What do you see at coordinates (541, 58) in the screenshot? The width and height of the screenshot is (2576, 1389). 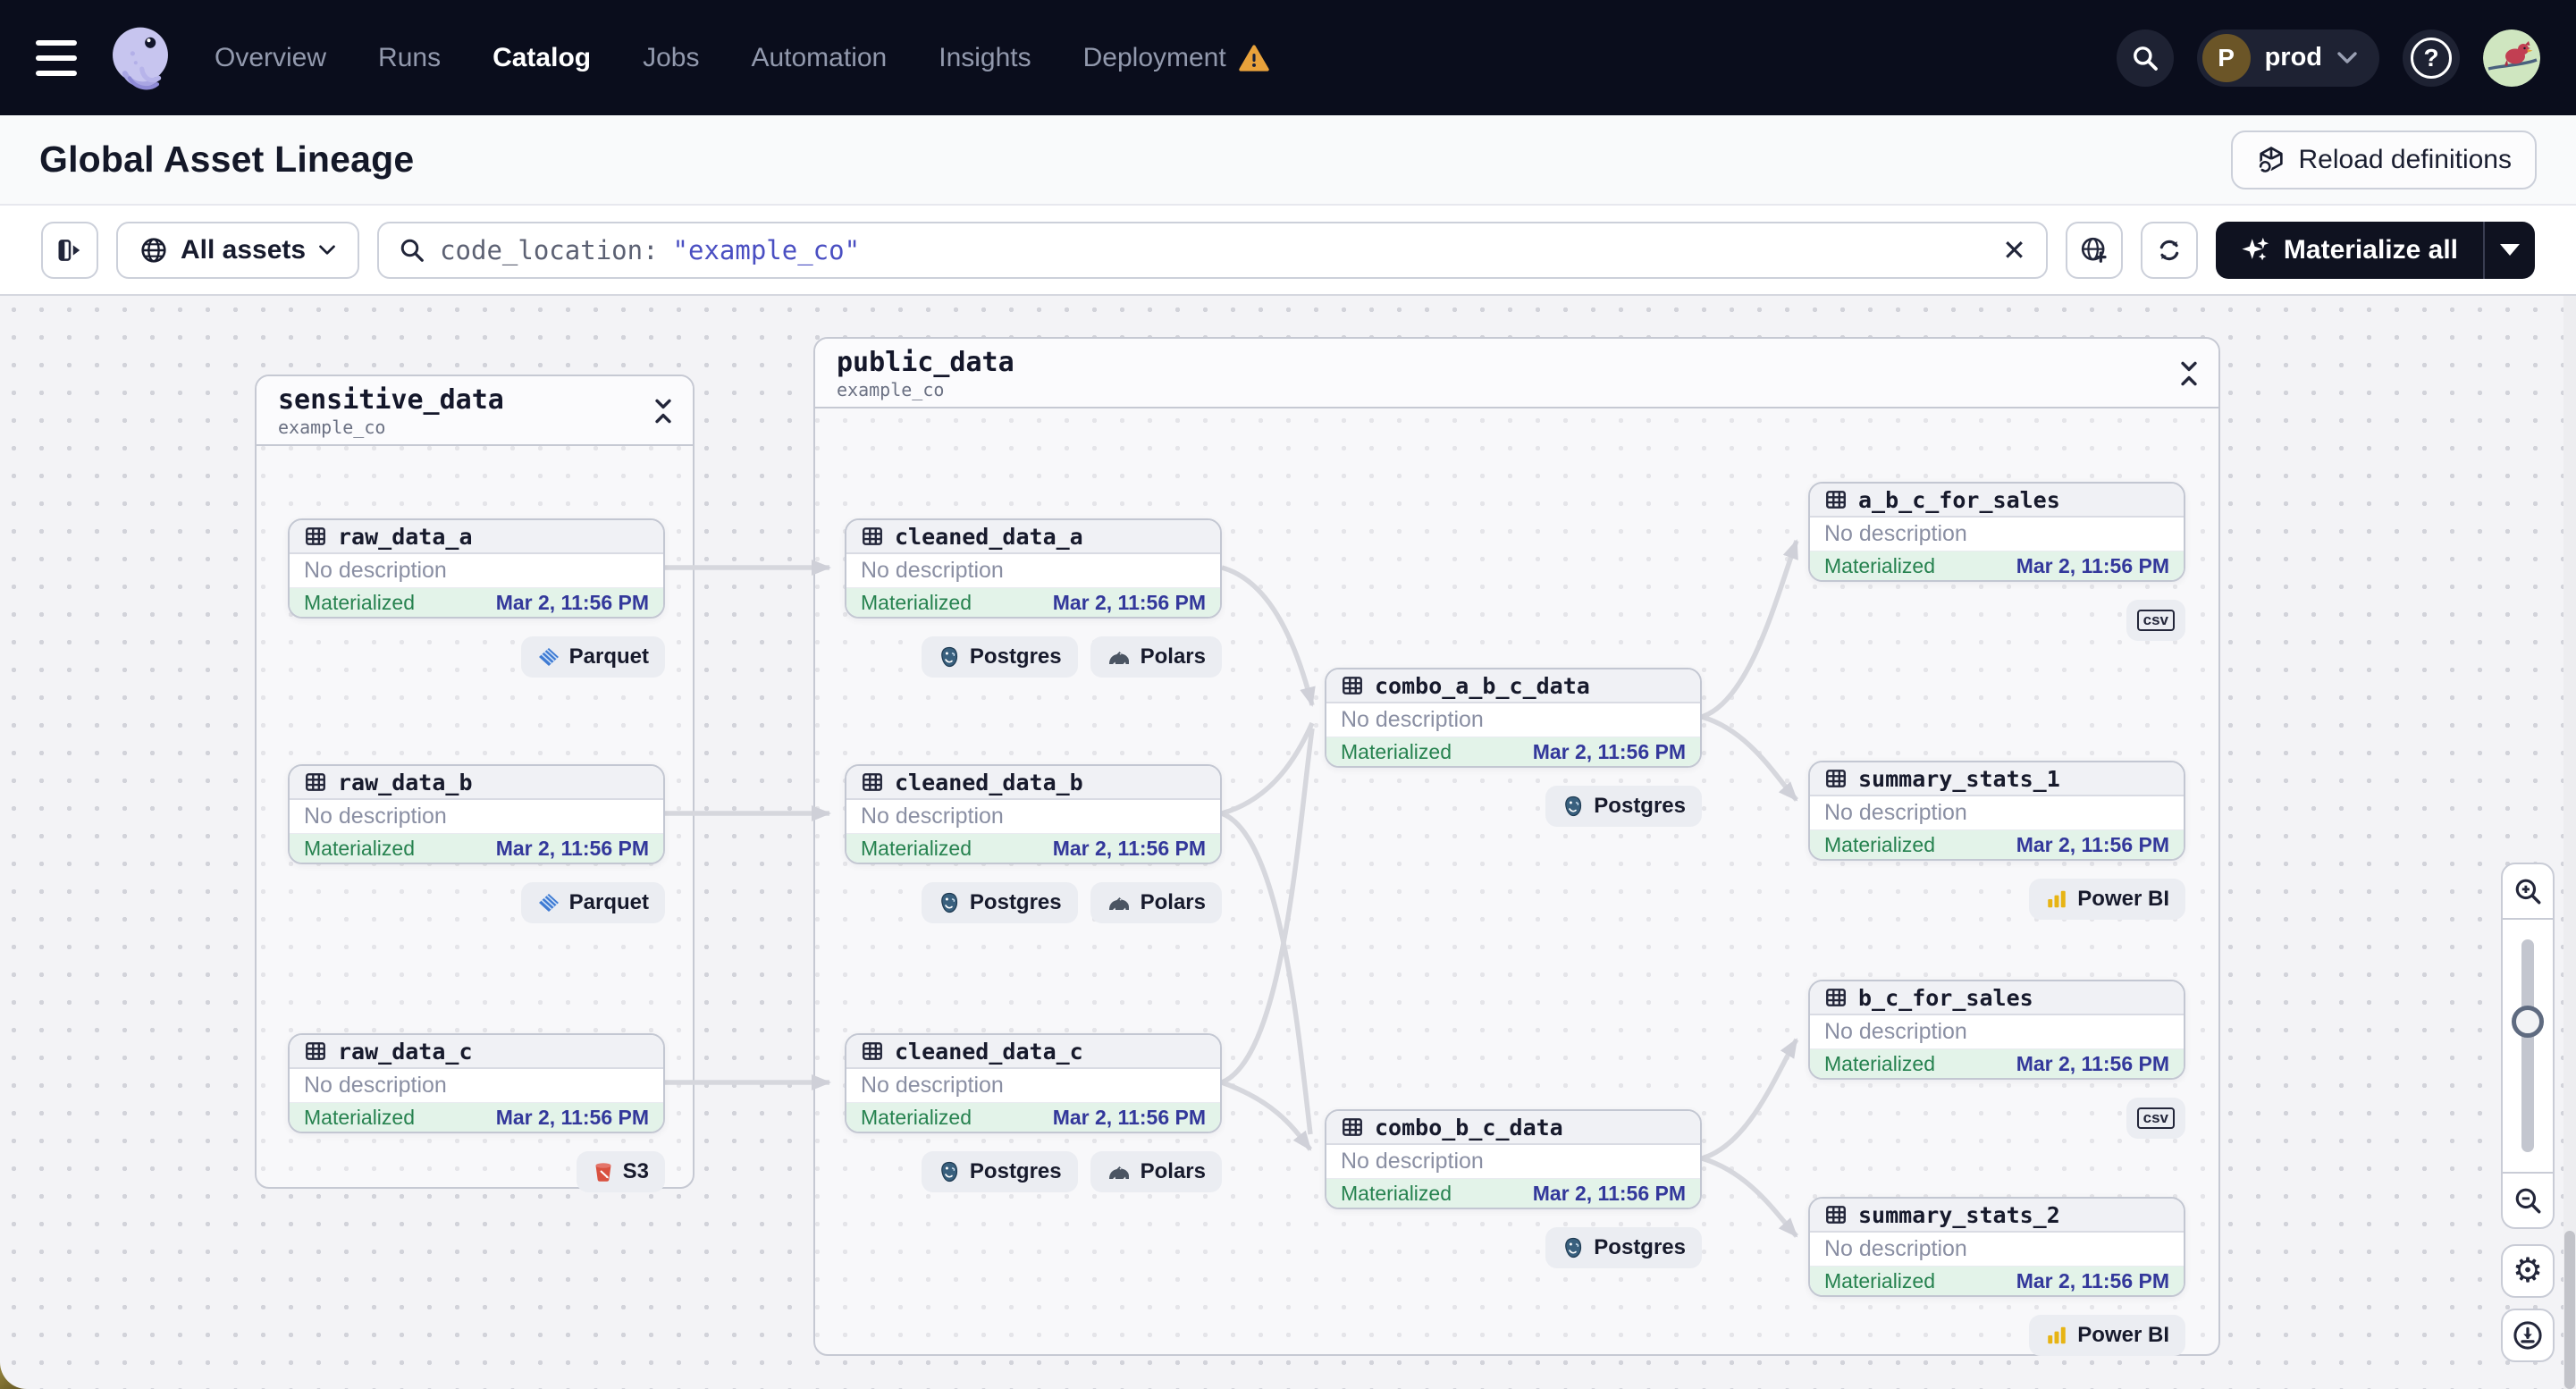 I see `nav-item-catalog: Catalog` at bounding box center [541, 58].